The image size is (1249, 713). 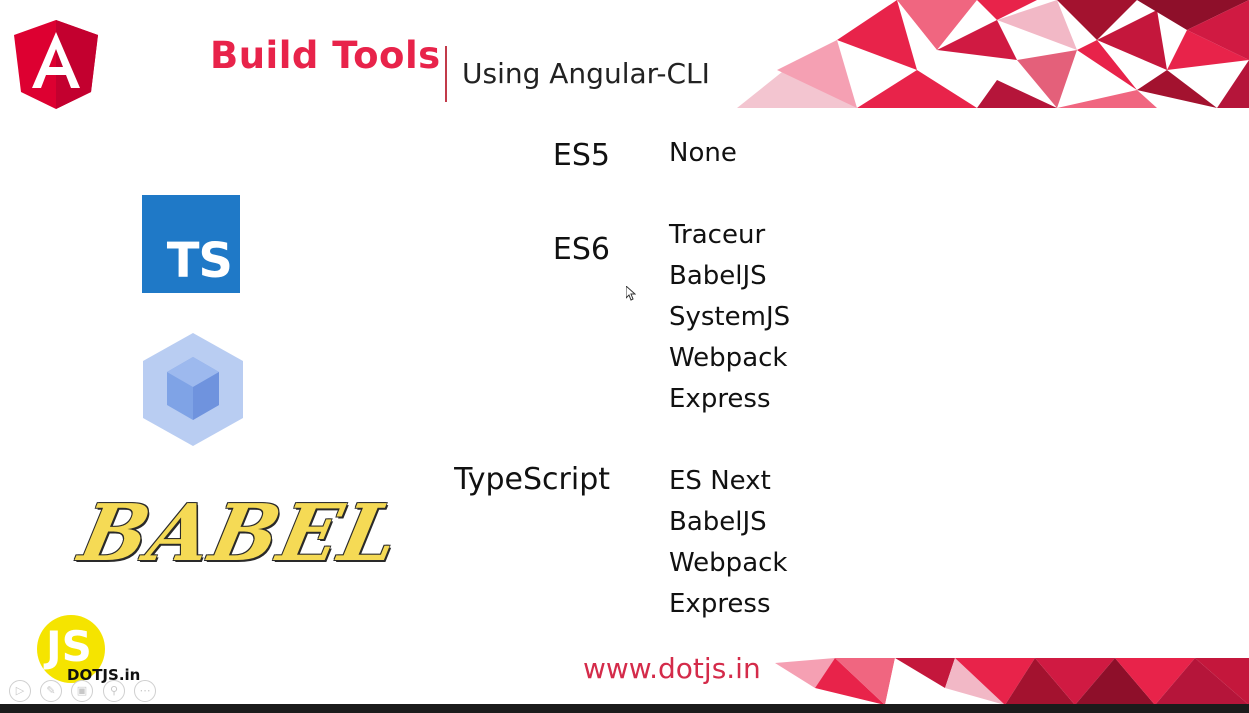 What do you see at coordinates (730, 317) in the screenshot?
I see `tool-item: SystemJS` at bounding box center [730, 317].